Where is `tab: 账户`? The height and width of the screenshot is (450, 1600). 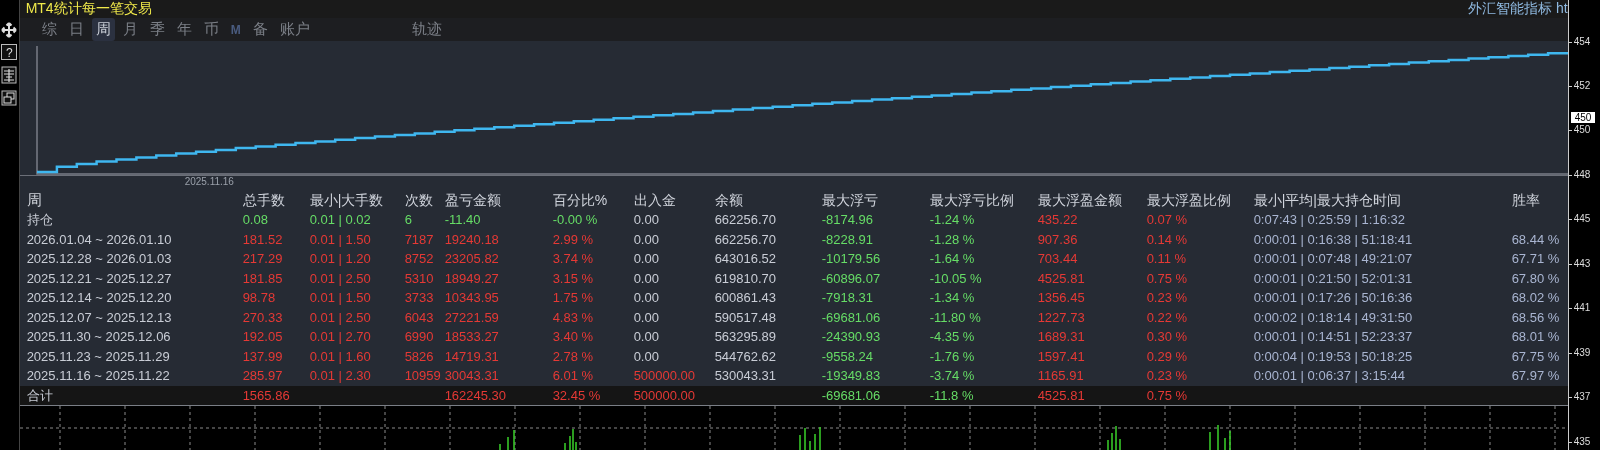 tab: 账户 is located at coordinates (294, 29).